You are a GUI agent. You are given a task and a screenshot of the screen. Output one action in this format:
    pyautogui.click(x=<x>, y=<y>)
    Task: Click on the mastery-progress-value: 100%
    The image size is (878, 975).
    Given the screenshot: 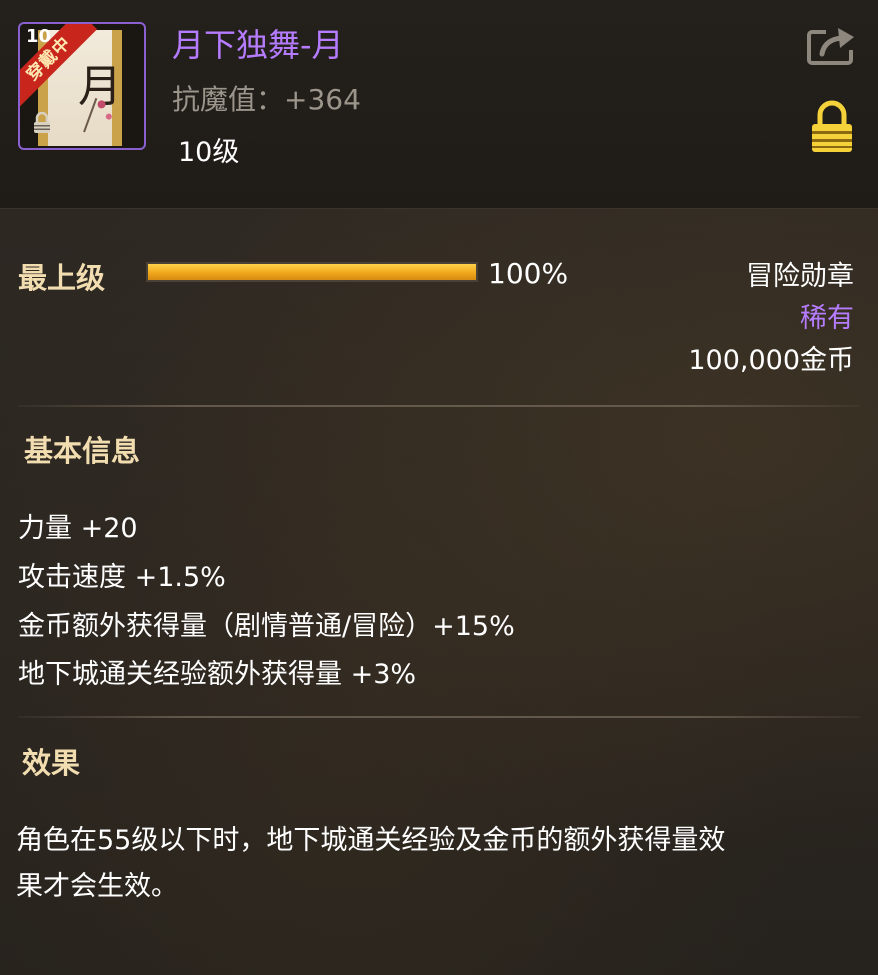 What is the action you would take?
    pyautogui.click(x=528, y=273)
    